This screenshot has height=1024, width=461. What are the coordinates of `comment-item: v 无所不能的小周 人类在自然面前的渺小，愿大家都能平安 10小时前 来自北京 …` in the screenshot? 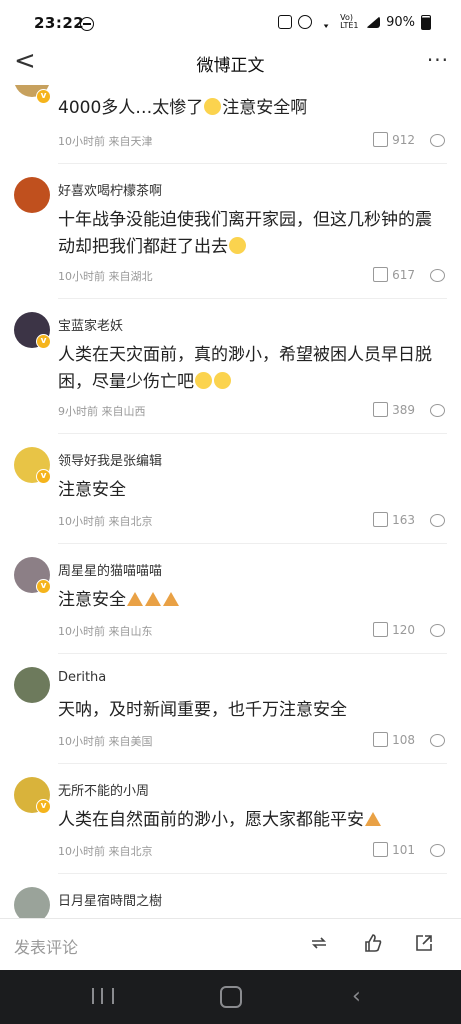 It's located at (230, 819).